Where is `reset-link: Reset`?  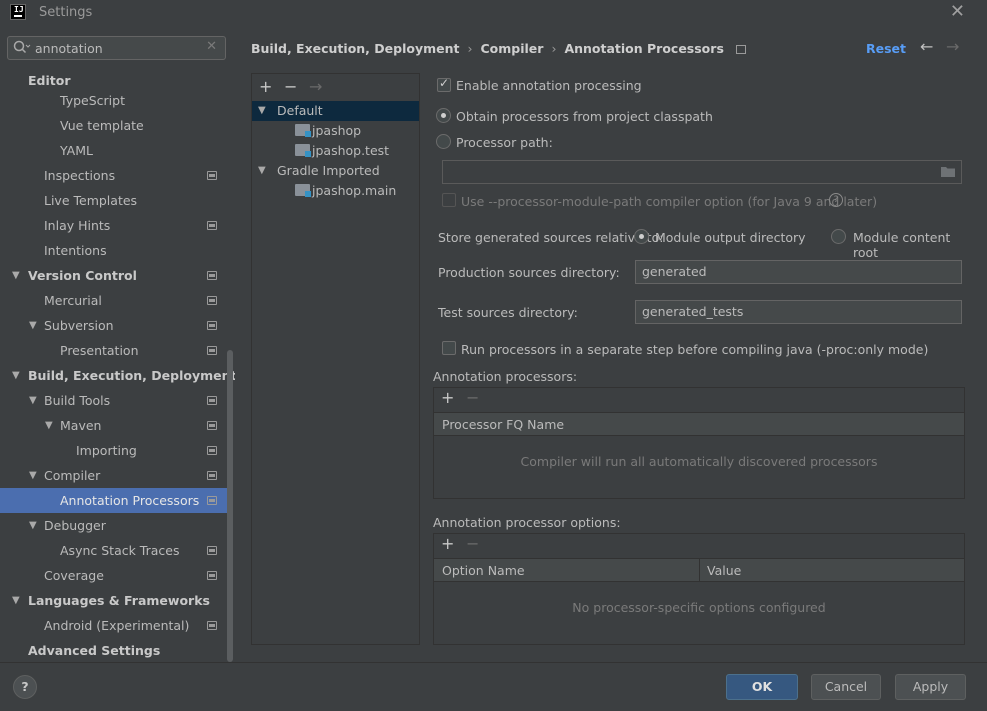 reset-link: Reset is located at coordinates (886, 48).